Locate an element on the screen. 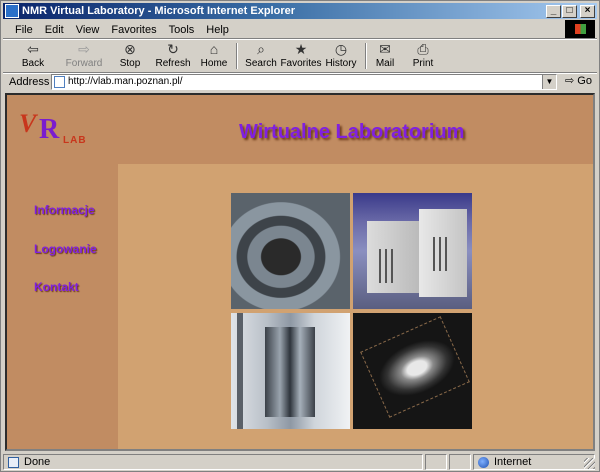 This screenshot has width=600, height=472. refresh-label: Refresh is located at coordinates (173, 63).